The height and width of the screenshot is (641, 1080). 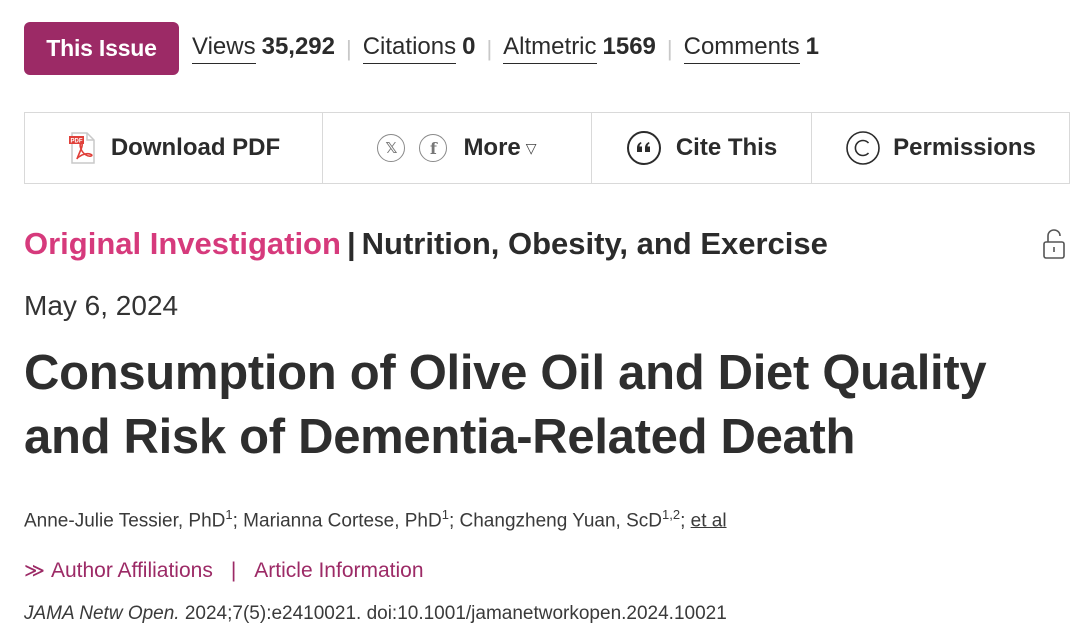 What do you see at coordinates (34, 571) in the screenshot?
I see `chevron-right-icon: ≫` at bounding box center [34, 571].